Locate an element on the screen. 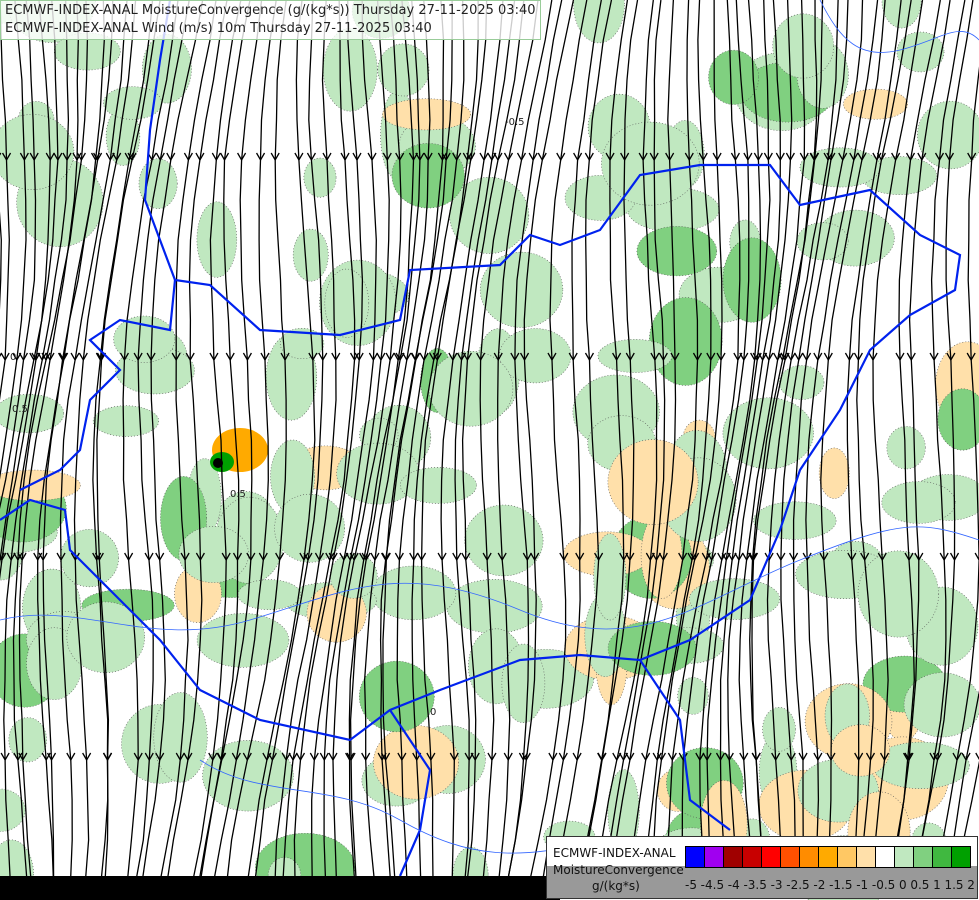 The width and height of the screenshot is (979, 900). contour-label: -0.5 is located at coordinates (515, 122).